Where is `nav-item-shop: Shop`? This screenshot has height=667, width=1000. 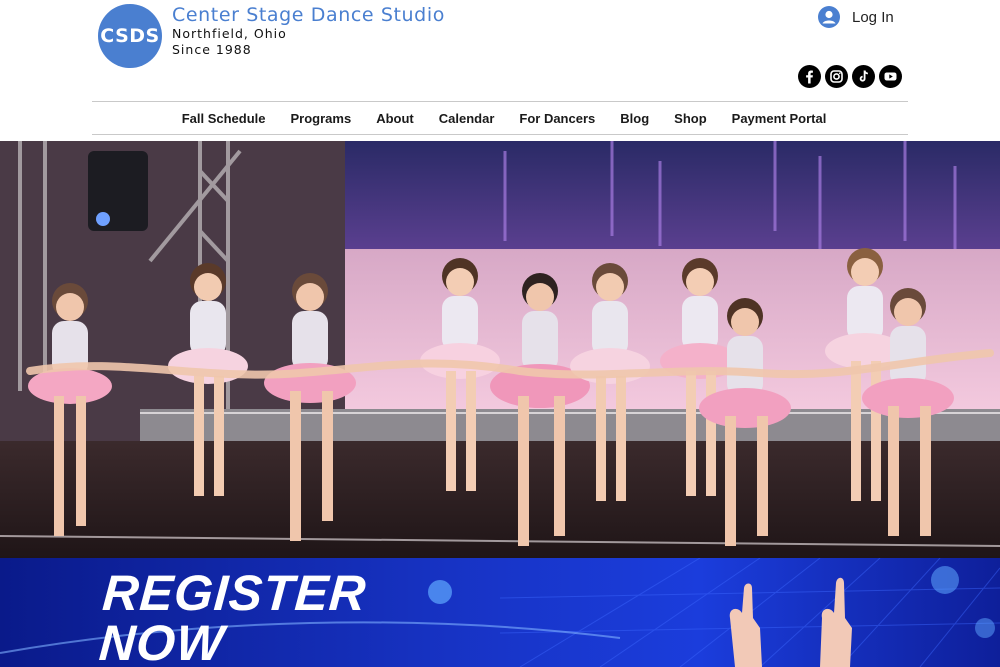
nav-item-shop: Shop is located at coordinates (690, 118).